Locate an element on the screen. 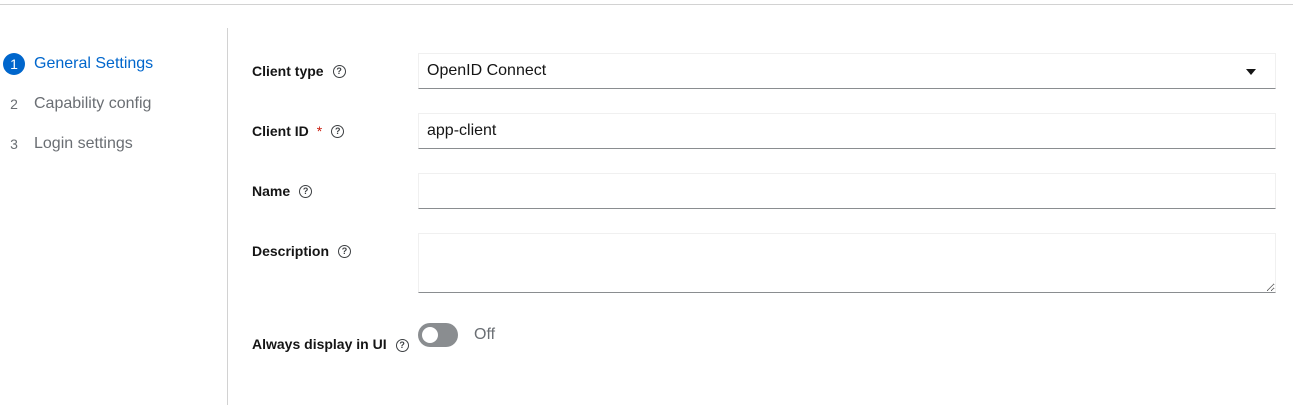 The height and width of the screenshot is (405, 1293). toggle-knob is located at coordinates (430, 335).